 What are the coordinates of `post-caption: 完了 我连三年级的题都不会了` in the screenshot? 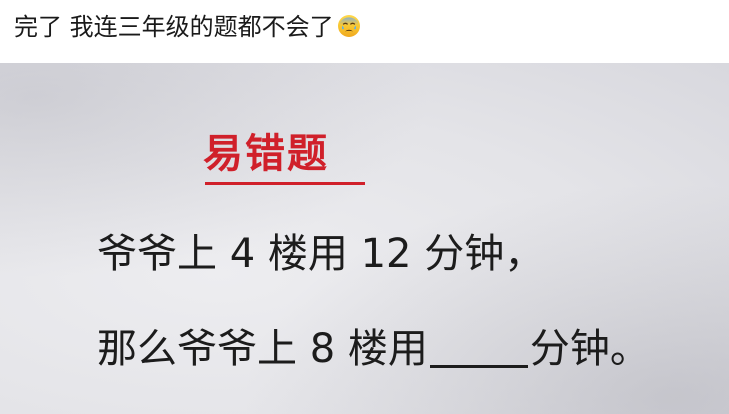 It's located at (187, 27).